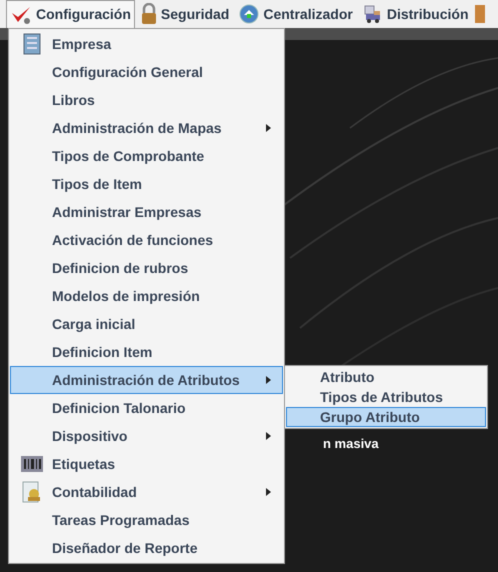 The image size is (498, 572). Describe the element at coordinates (296, 14) in the screenshot. I see `menu-bar-item: Centralizador` at that location.